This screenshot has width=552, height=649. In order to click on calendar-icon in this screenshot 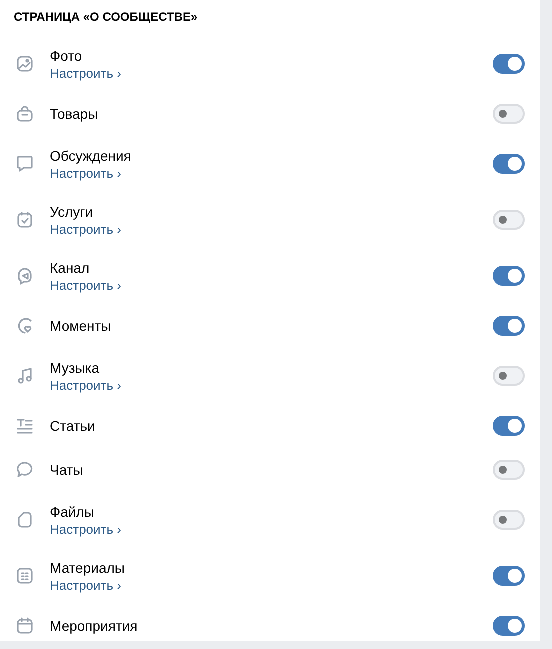, I will do `click(25, 626)`.